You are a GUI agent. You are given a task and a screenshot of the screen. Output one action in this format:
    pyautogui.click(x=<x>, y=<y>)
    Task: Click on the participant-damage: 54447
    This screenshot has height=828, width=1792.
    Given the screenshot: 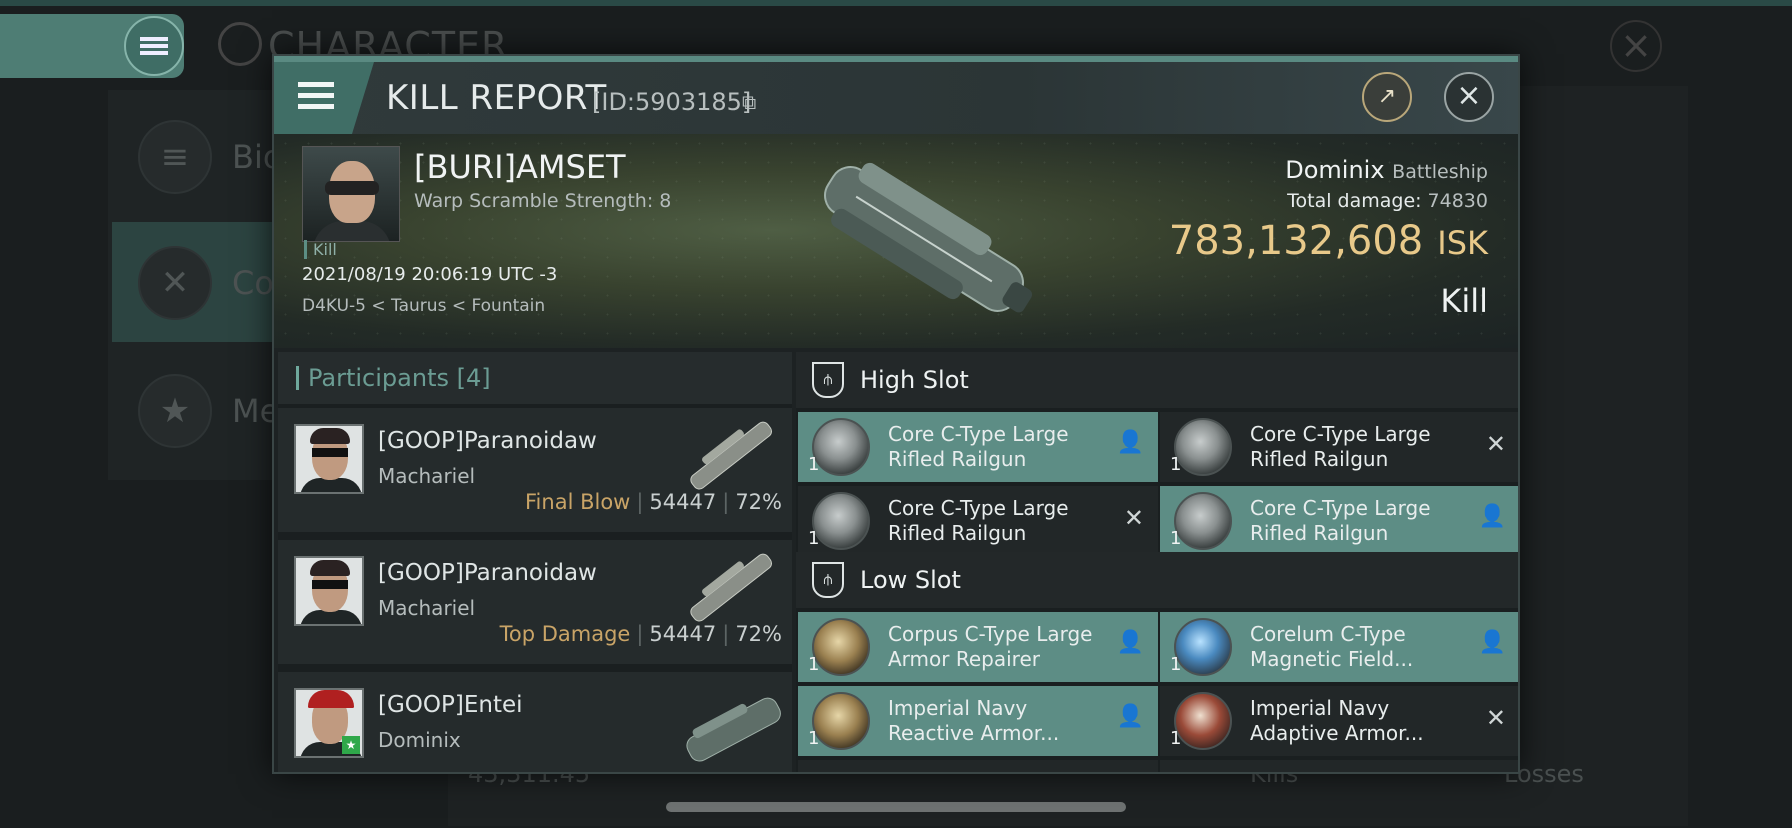 What is the action you would take?
    pyautogui.click(x=683, y=634)
    